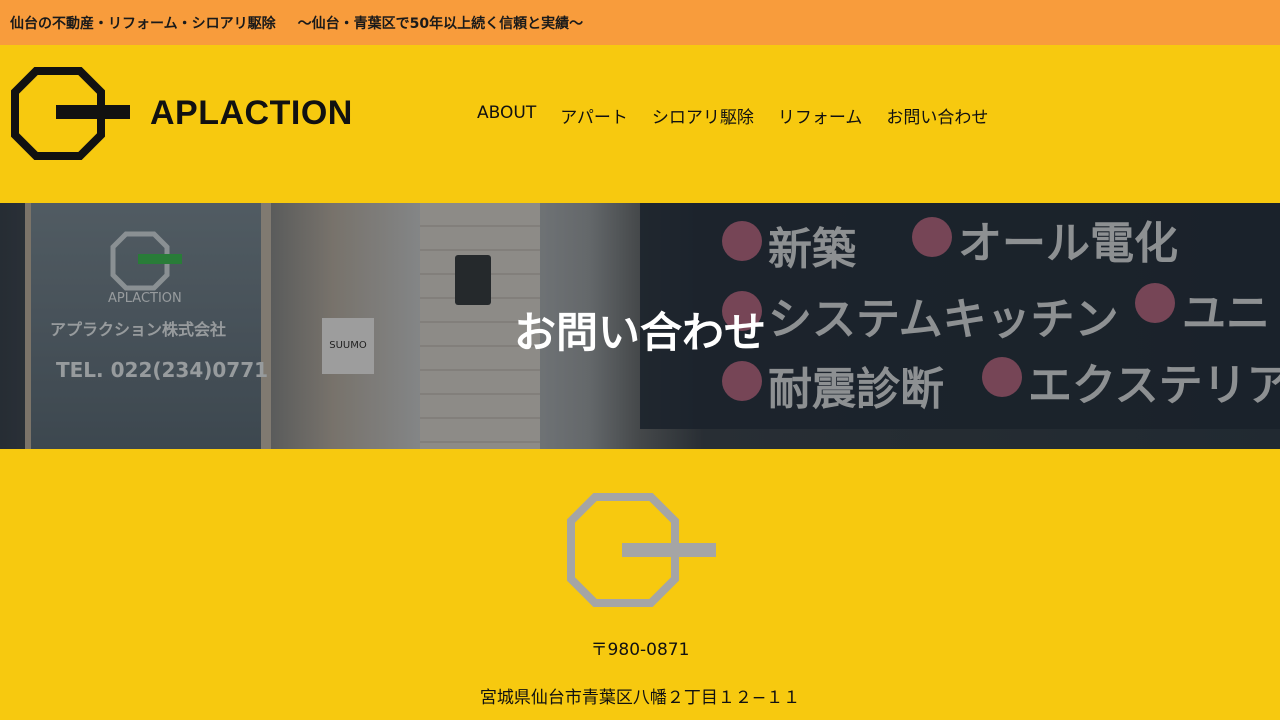  I want to click on company-logo-icon, so click(70, 113).